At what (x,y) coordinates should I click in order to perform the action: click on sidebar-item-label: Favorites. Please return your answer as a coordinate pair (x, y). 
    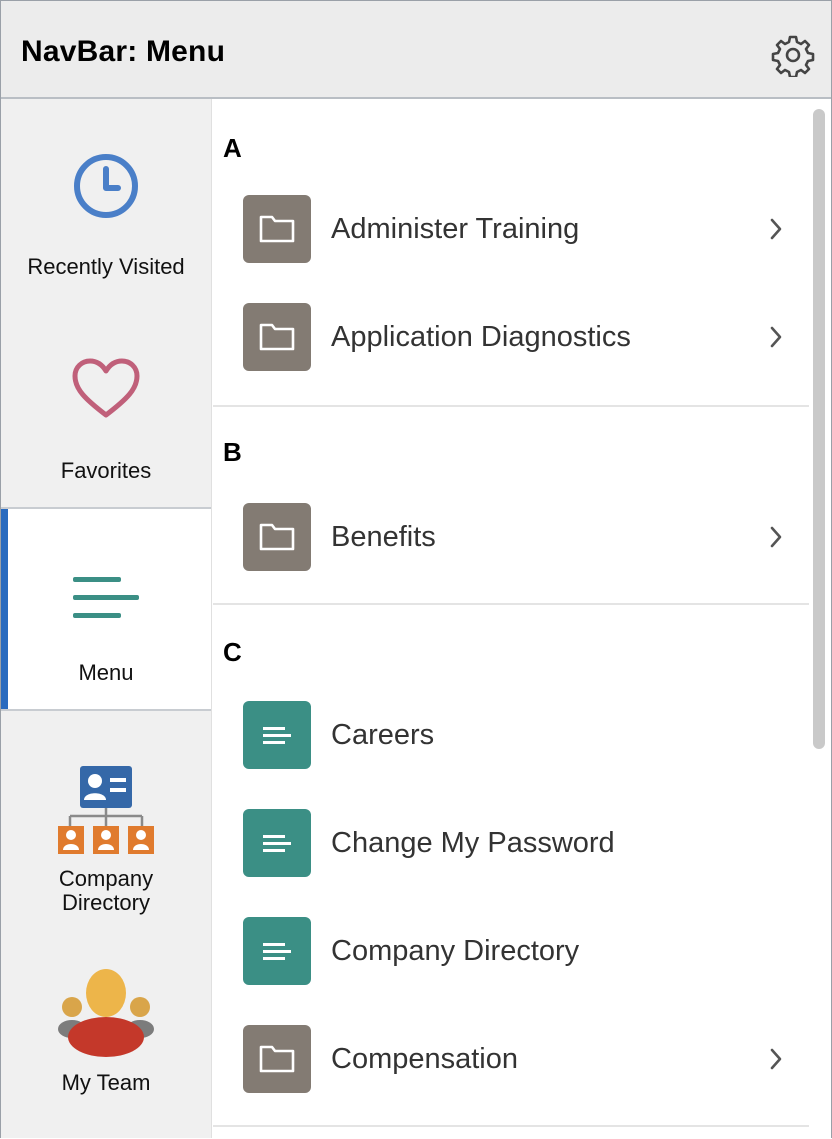
    Looking at the image, I should click on (106, 470).